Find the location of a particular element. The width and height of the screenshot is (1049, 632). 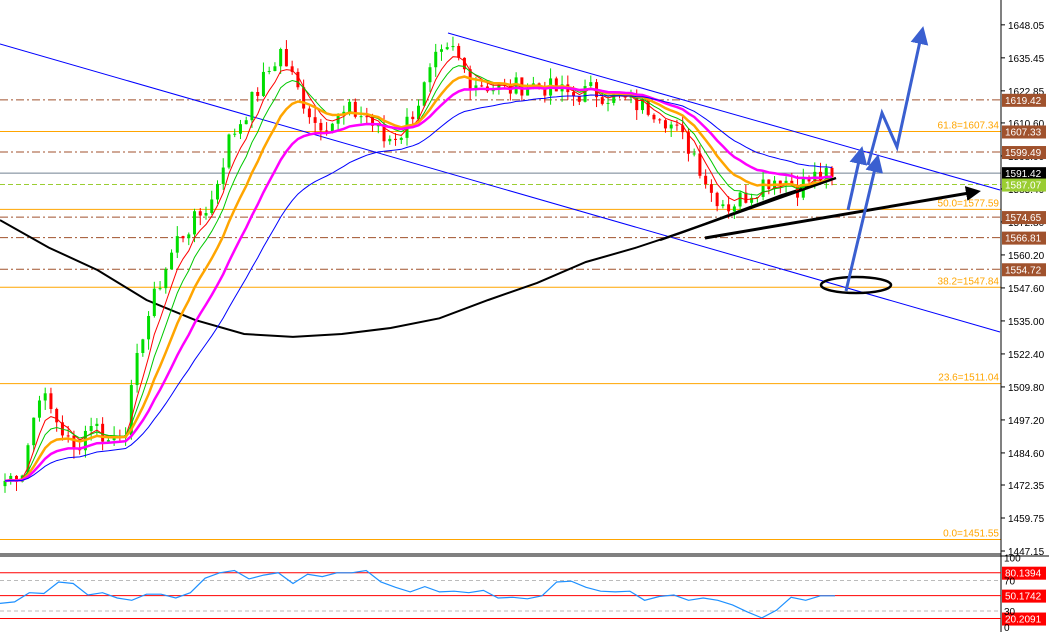

rsi-tick-label: 0 is located at coordinates (1007, 627).